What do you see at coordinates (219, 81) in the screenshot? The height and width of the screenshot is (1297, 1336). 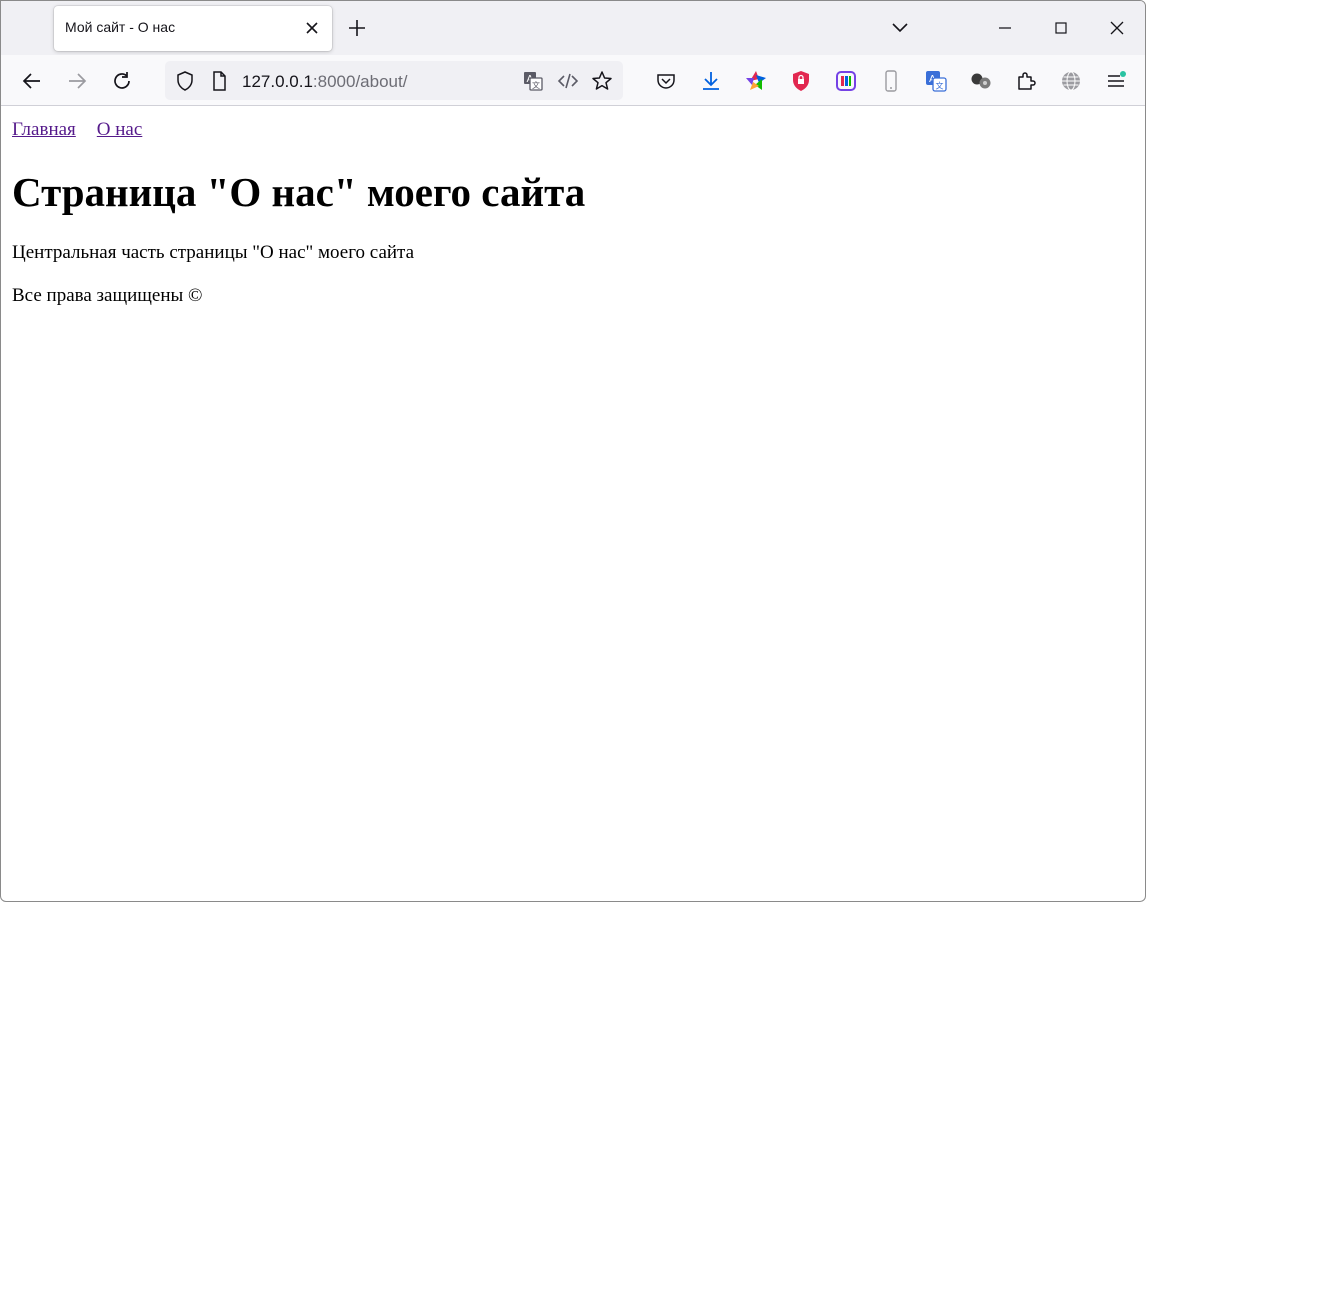 I see `page-icon` at bounding box center [219, 81].